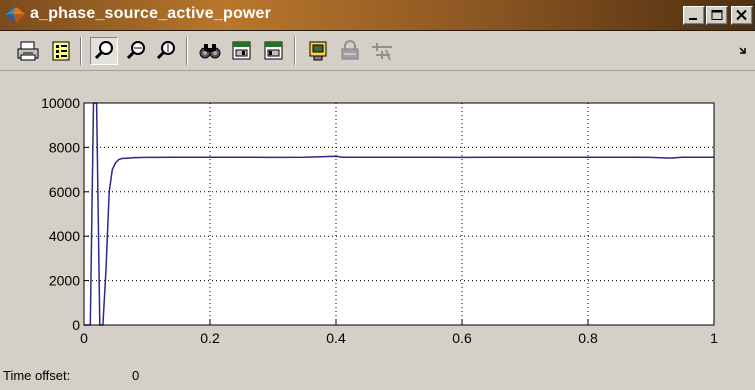 The width and height of the screenshot is (755, 390). I want to click on signal-selector-button, so click(382, 51).